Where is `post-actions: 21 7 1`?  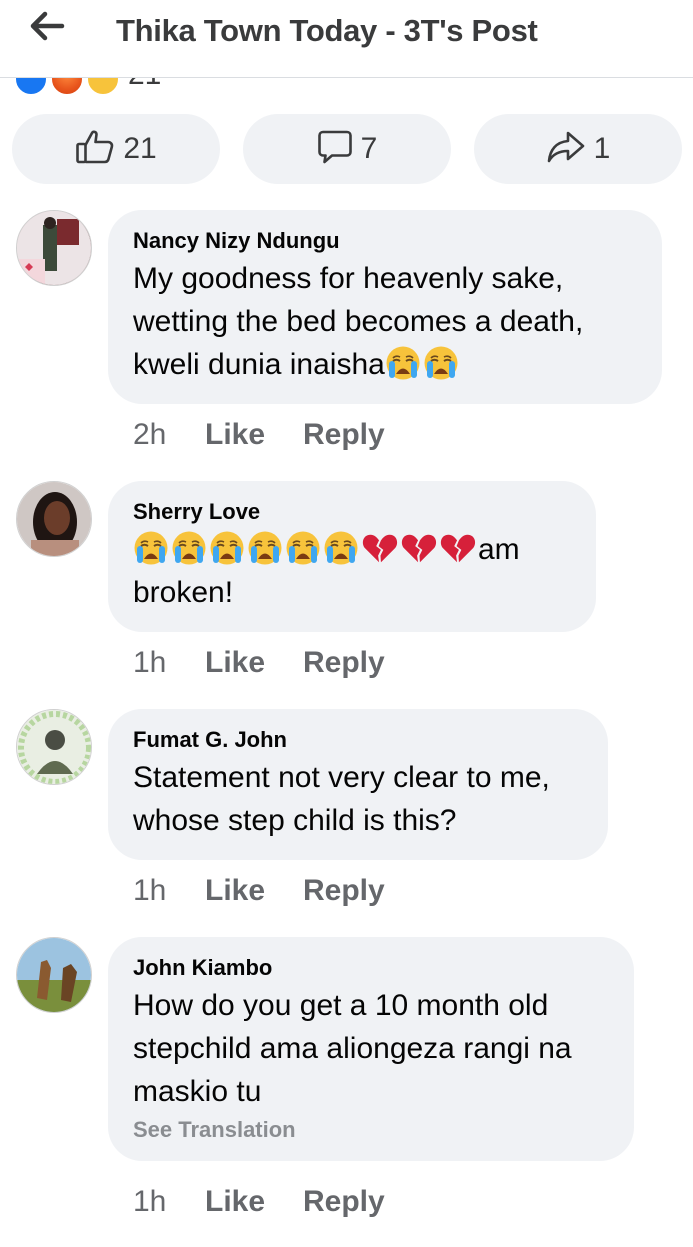 post-actions: 21 7 1 is located at coordinates (346, 149).